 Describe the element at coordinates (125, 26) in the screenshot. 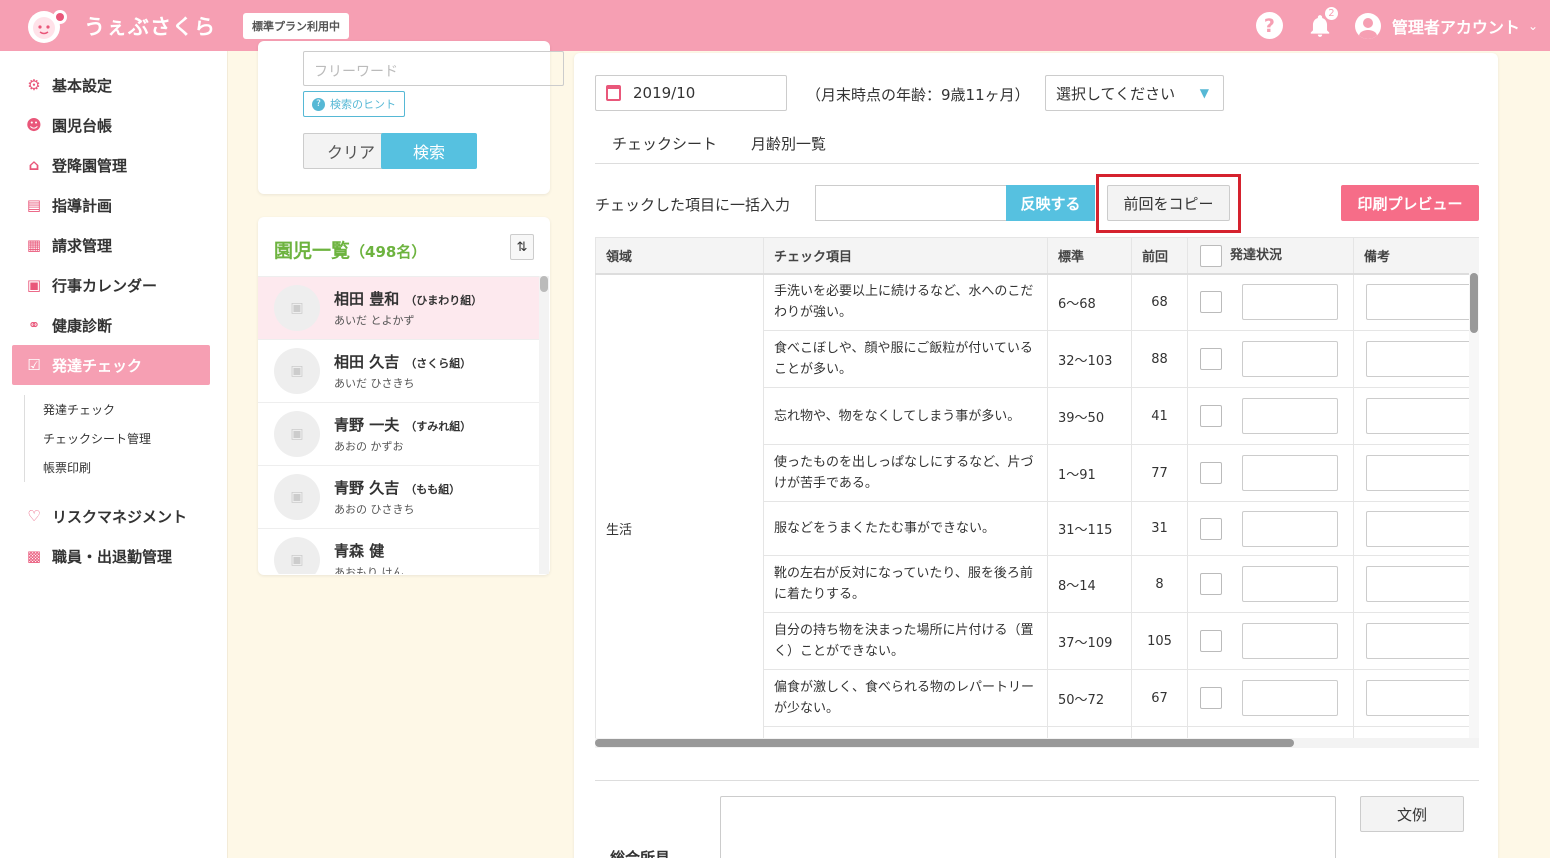

I see `app-logo: うぇぶさくら` at that location.